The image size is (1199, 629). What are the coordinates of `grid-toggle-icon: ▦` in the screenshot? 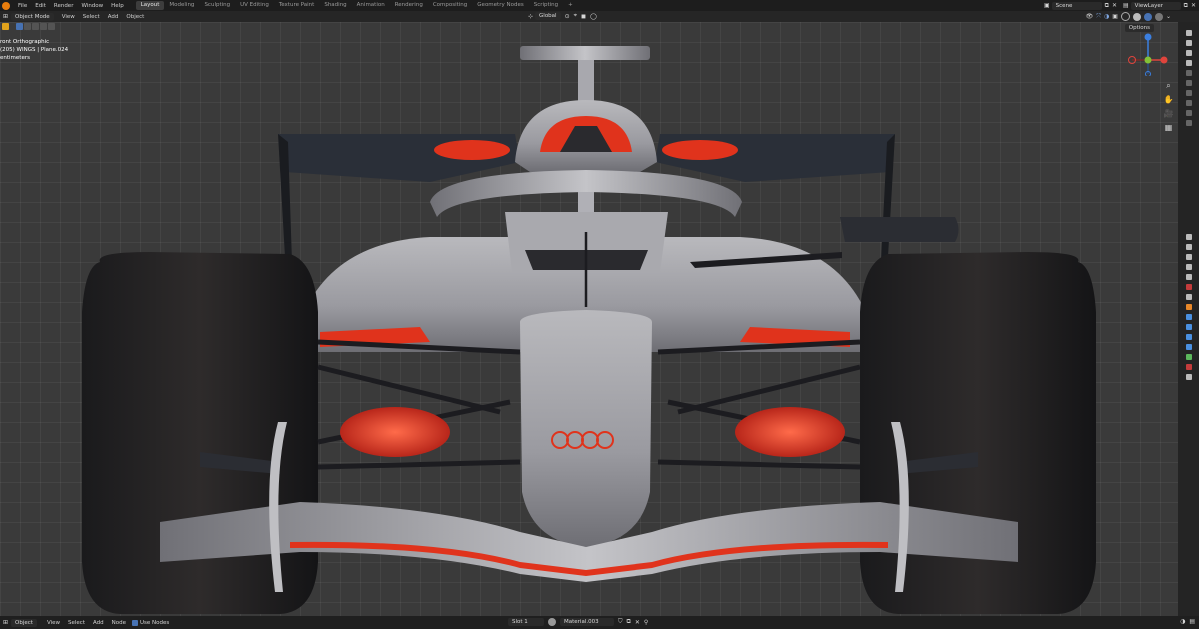 It's located at (1168, 127).